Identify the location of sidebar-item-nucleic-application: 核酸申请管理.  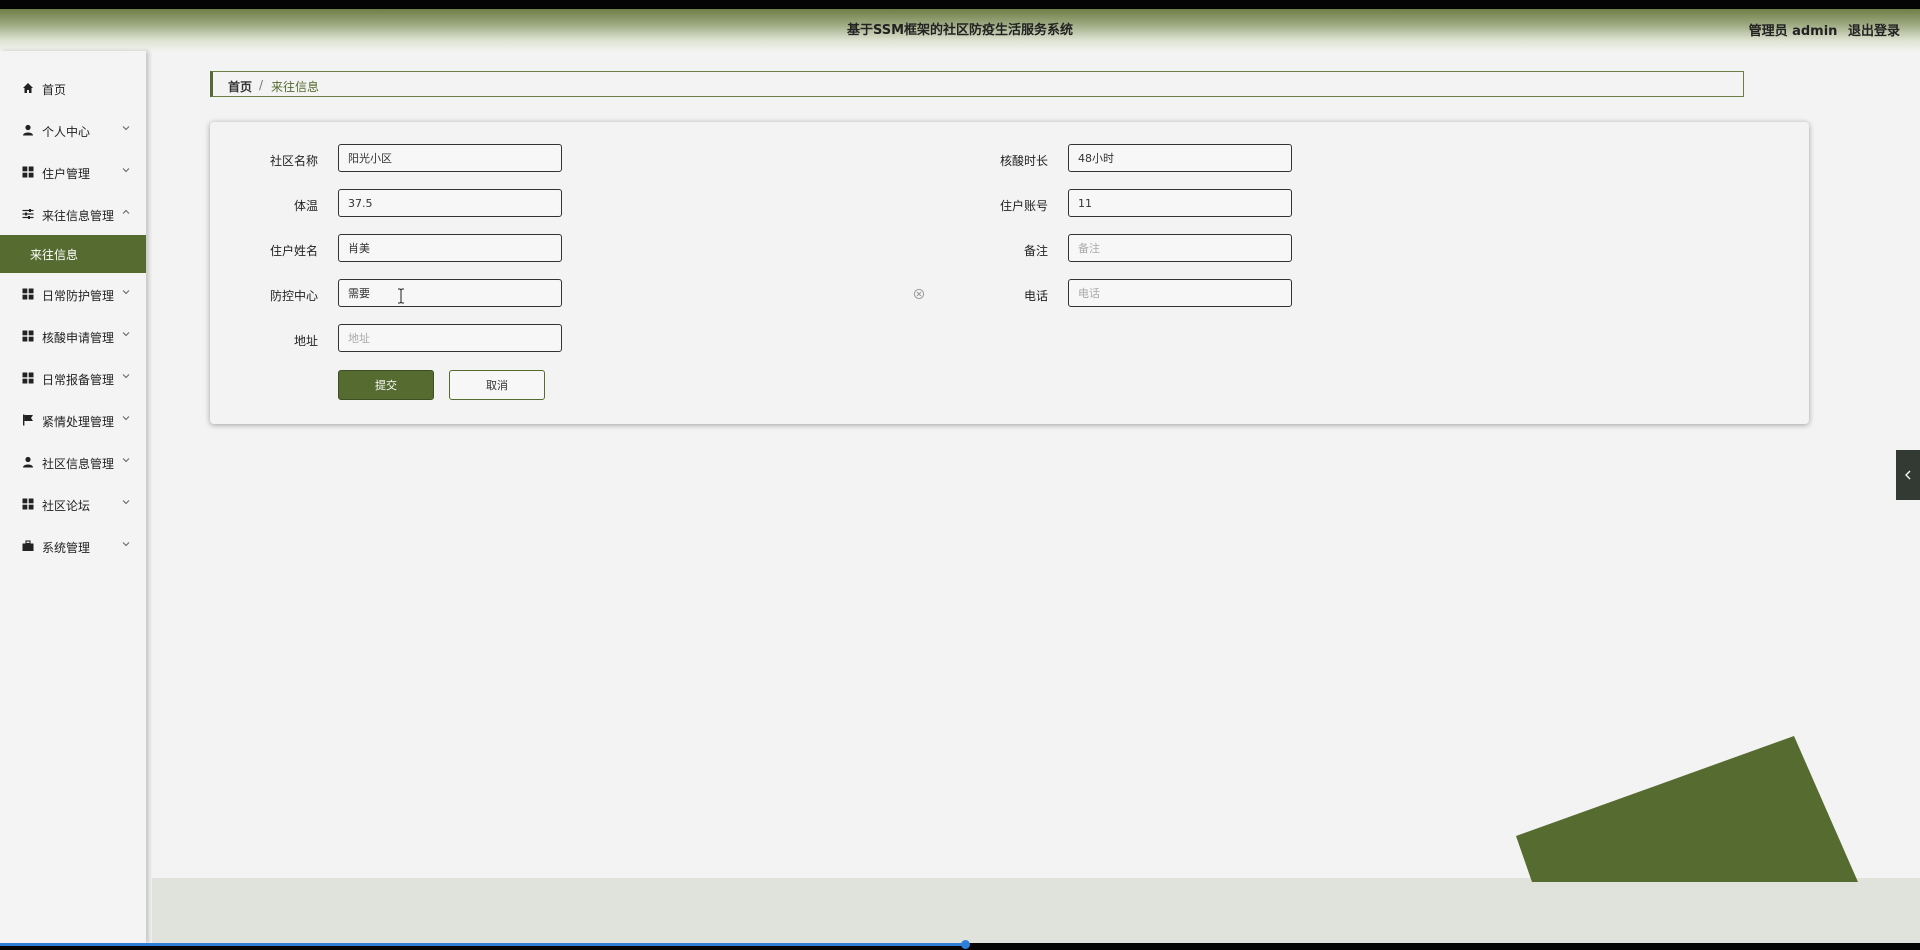
(73, 336).